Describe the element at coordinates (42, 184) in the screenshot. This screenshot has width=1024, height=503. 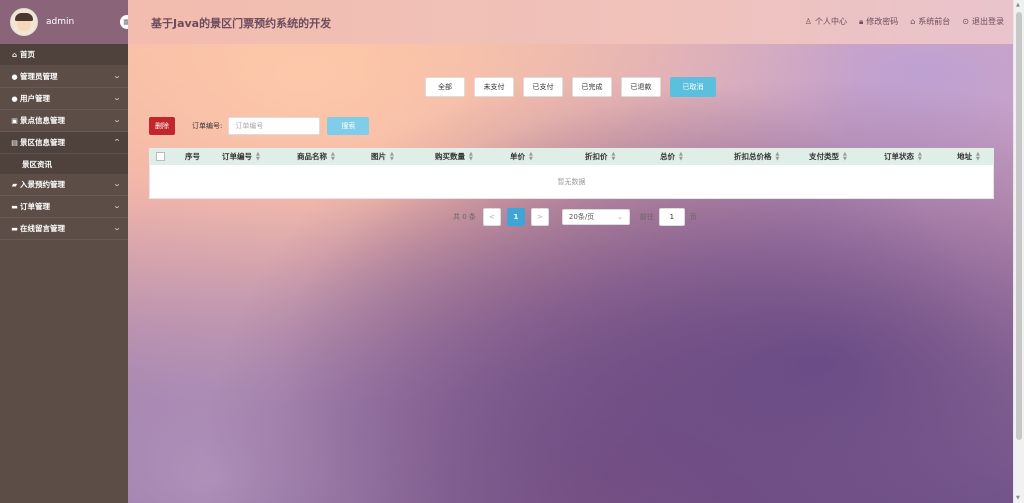
I see `sidebar-item-label: 入景预约管理` at that location.